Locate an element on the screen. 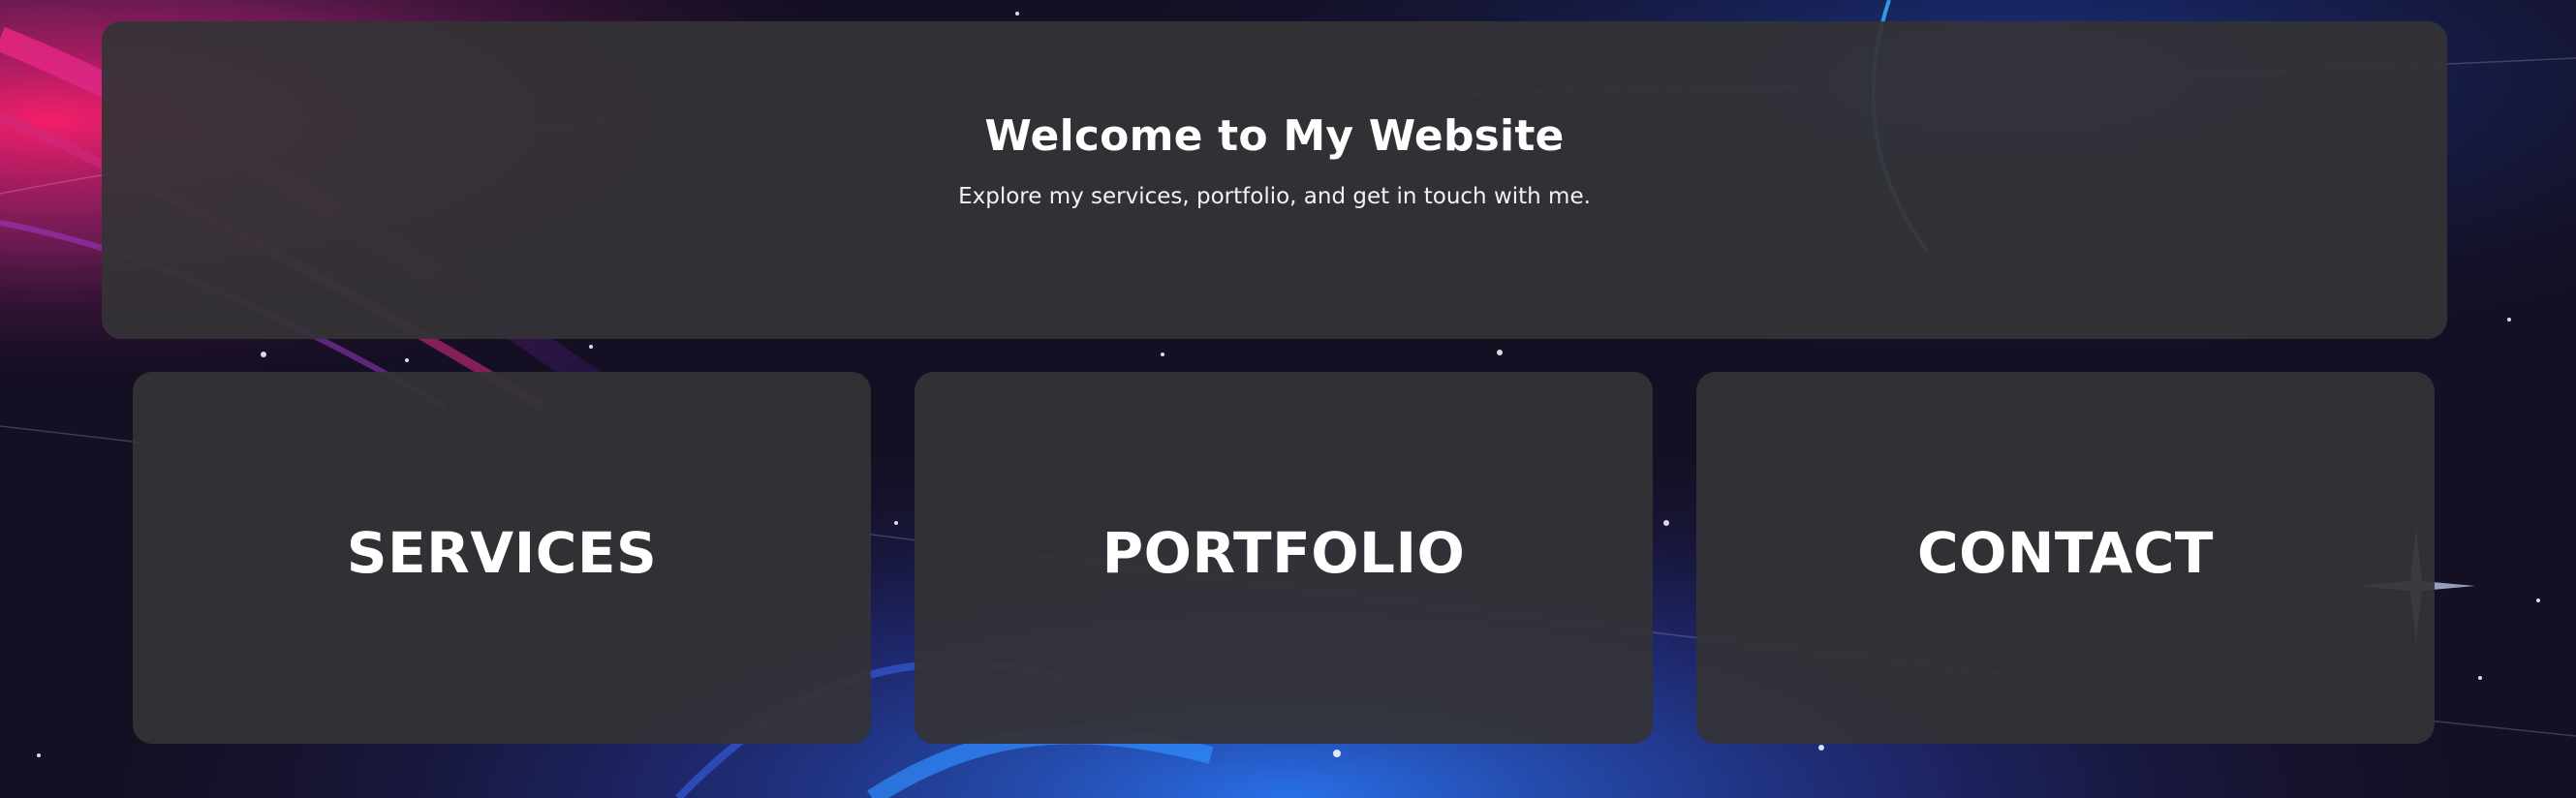 This screenshot has width=2576, height=798. services-card: SERVICES is located at coordinates (502, 558).